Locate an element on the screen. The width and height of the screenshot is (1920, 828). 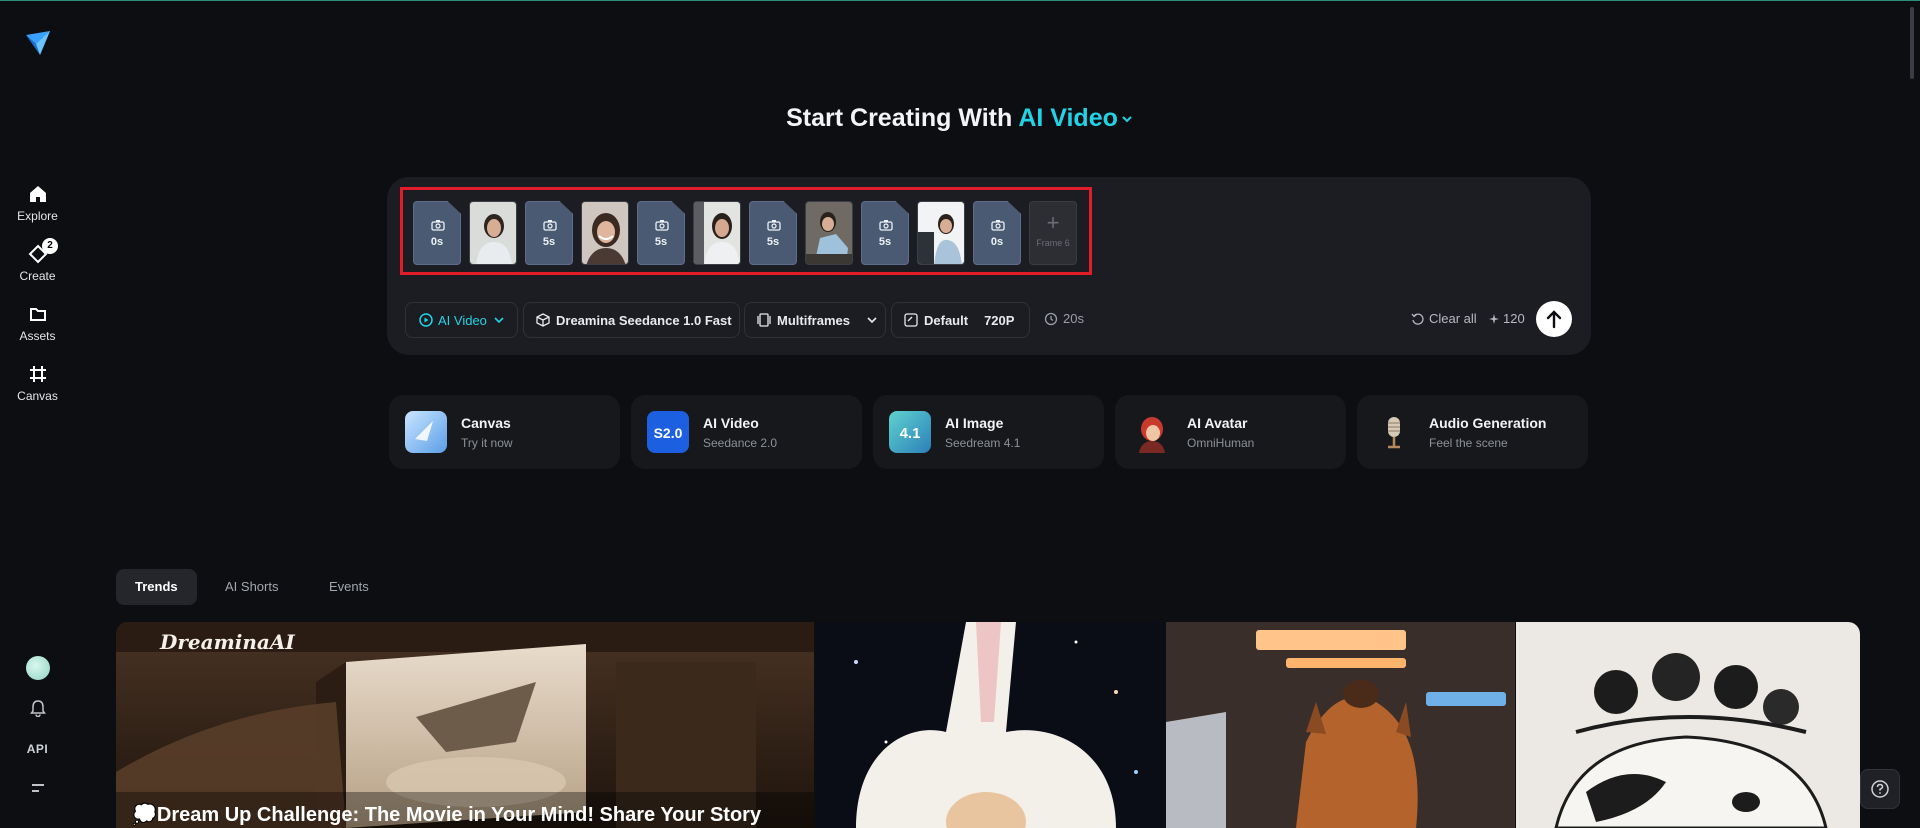
ai-avatar-thumbnail is located at coordinates (1152, 432).